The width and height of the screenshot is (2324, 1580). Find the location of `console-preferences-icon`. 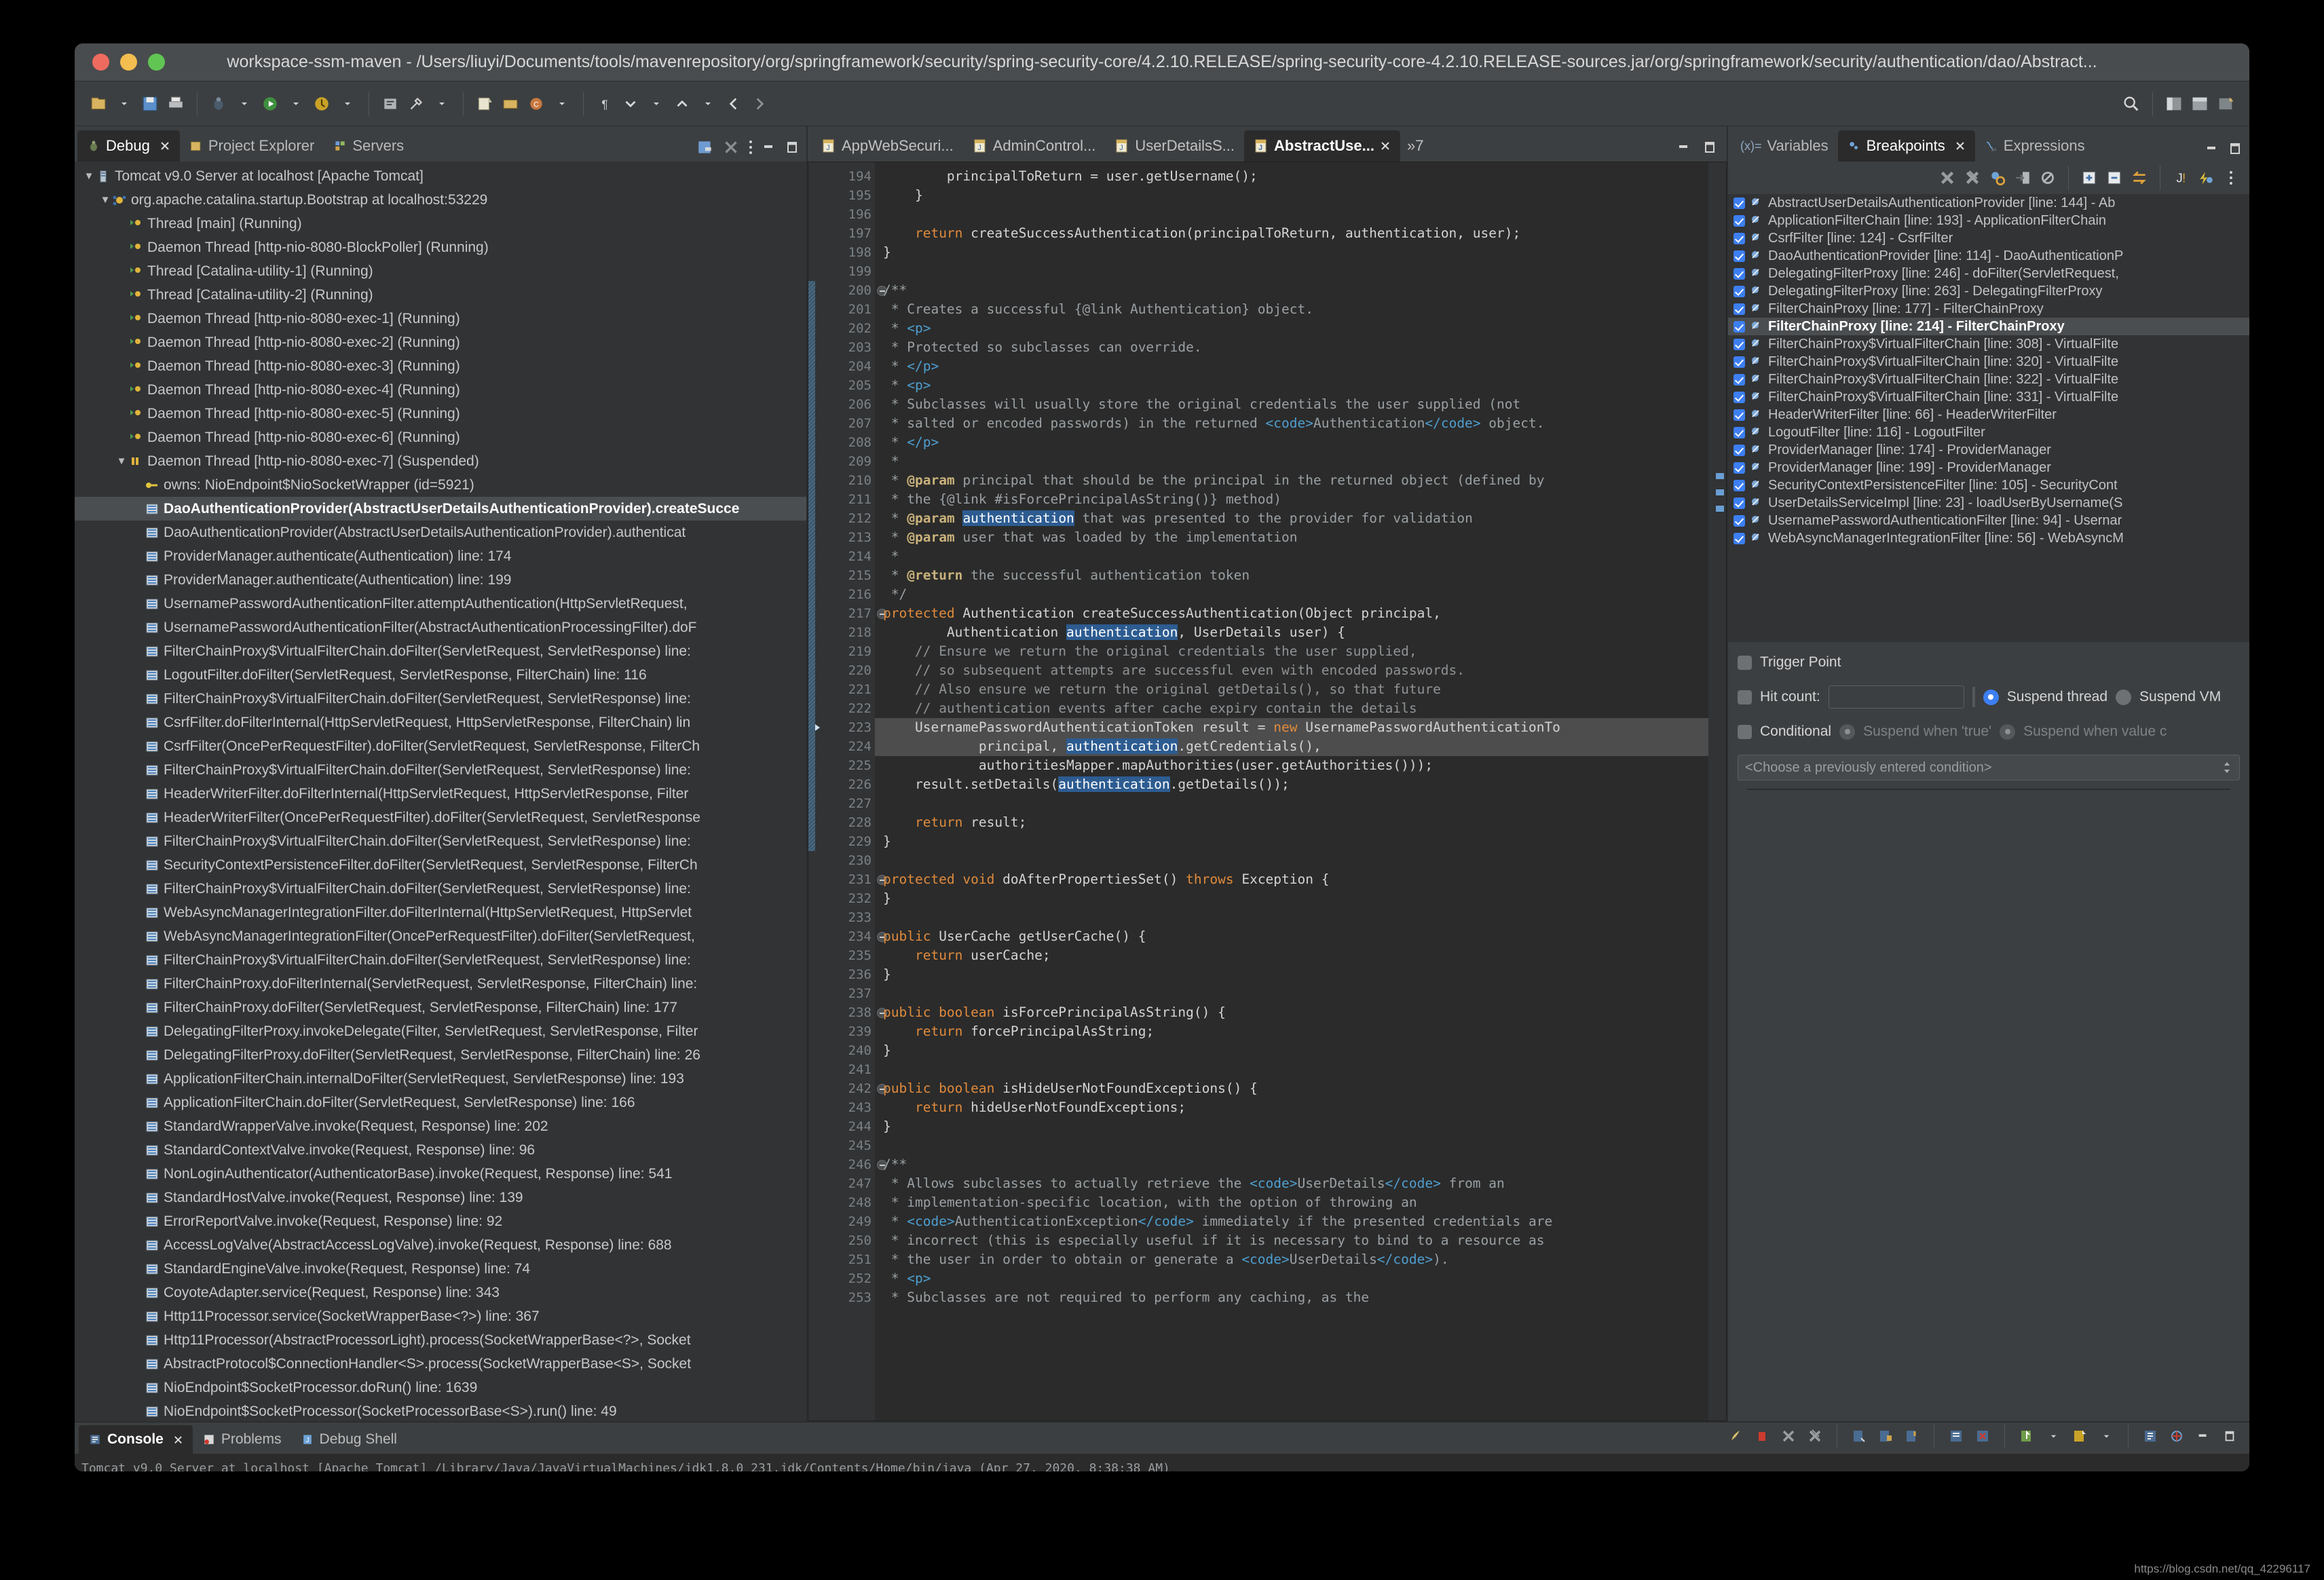

console-preferences-icon is located at coordinates (2176, 1437).